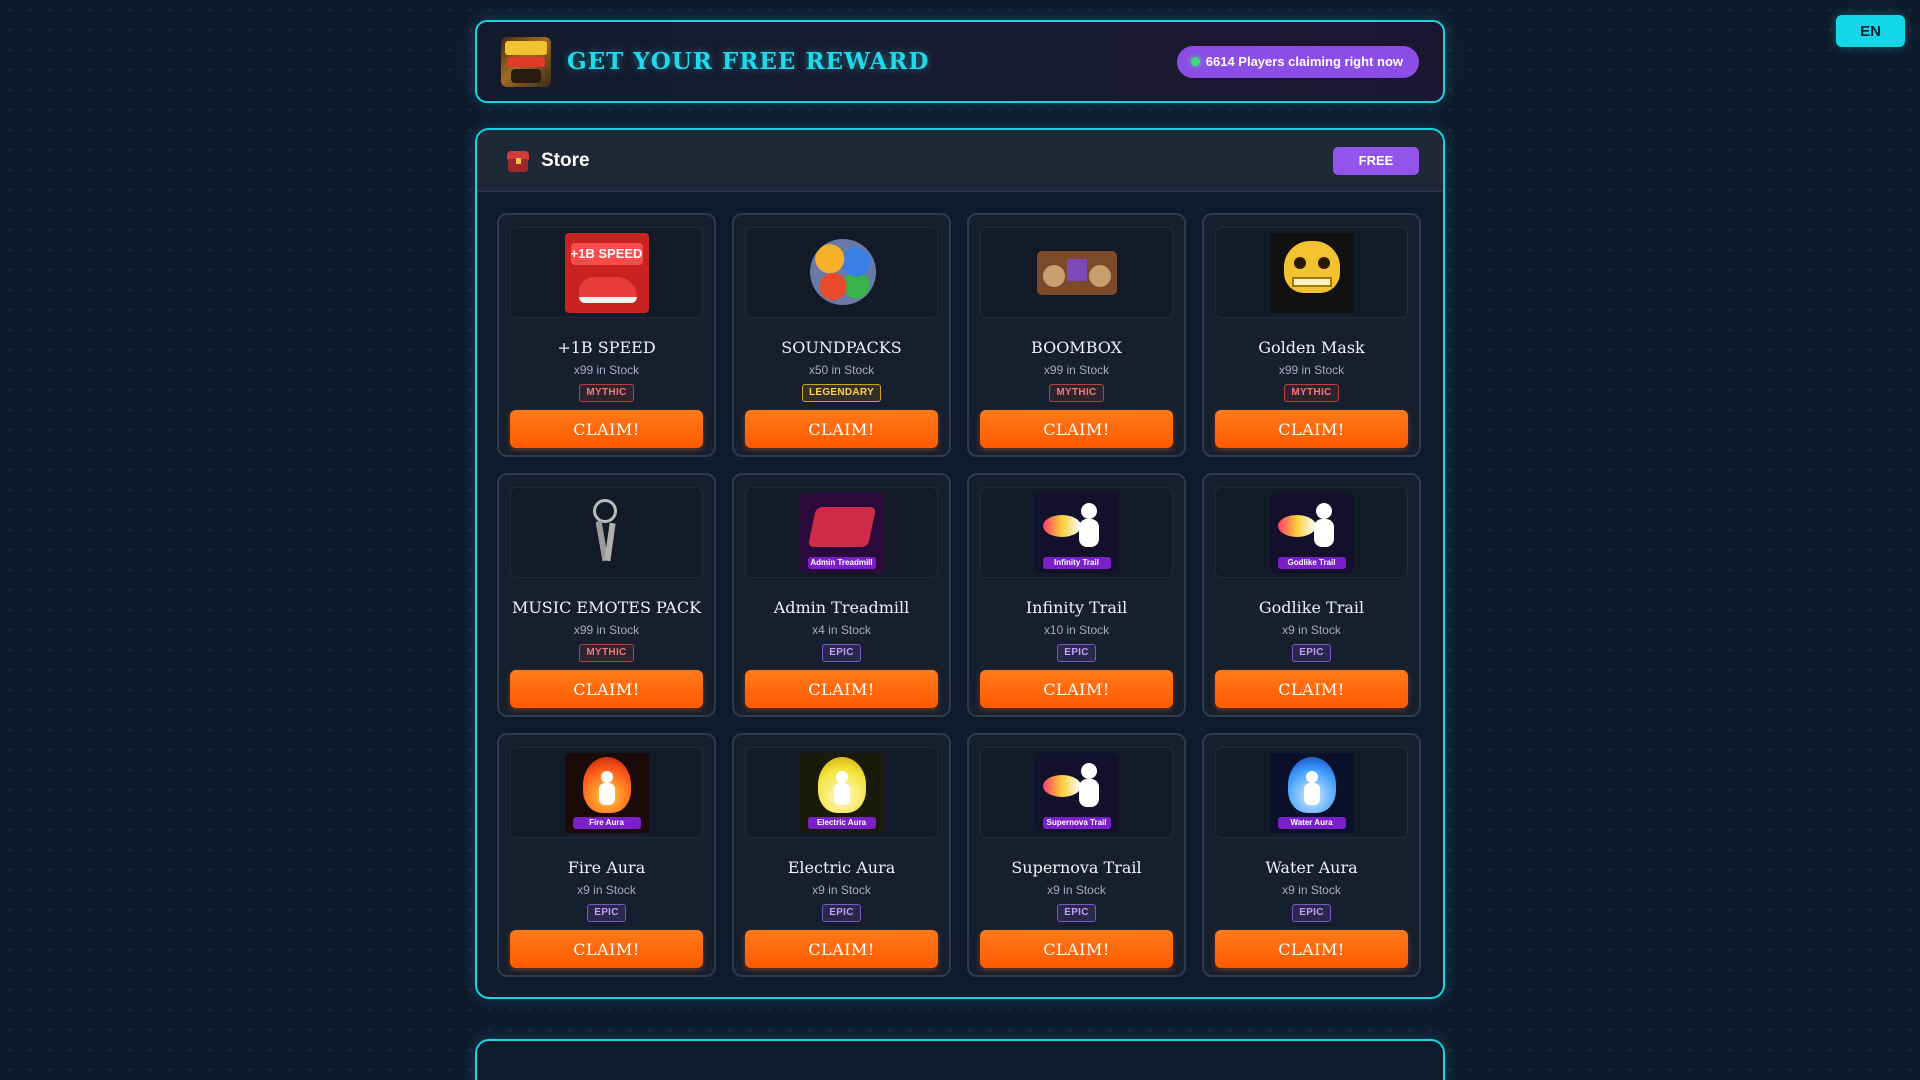 The height and width of the screenshot is (1080, 1920). I want to click on item-name: SOUNDPACKS, so click(841, 347).